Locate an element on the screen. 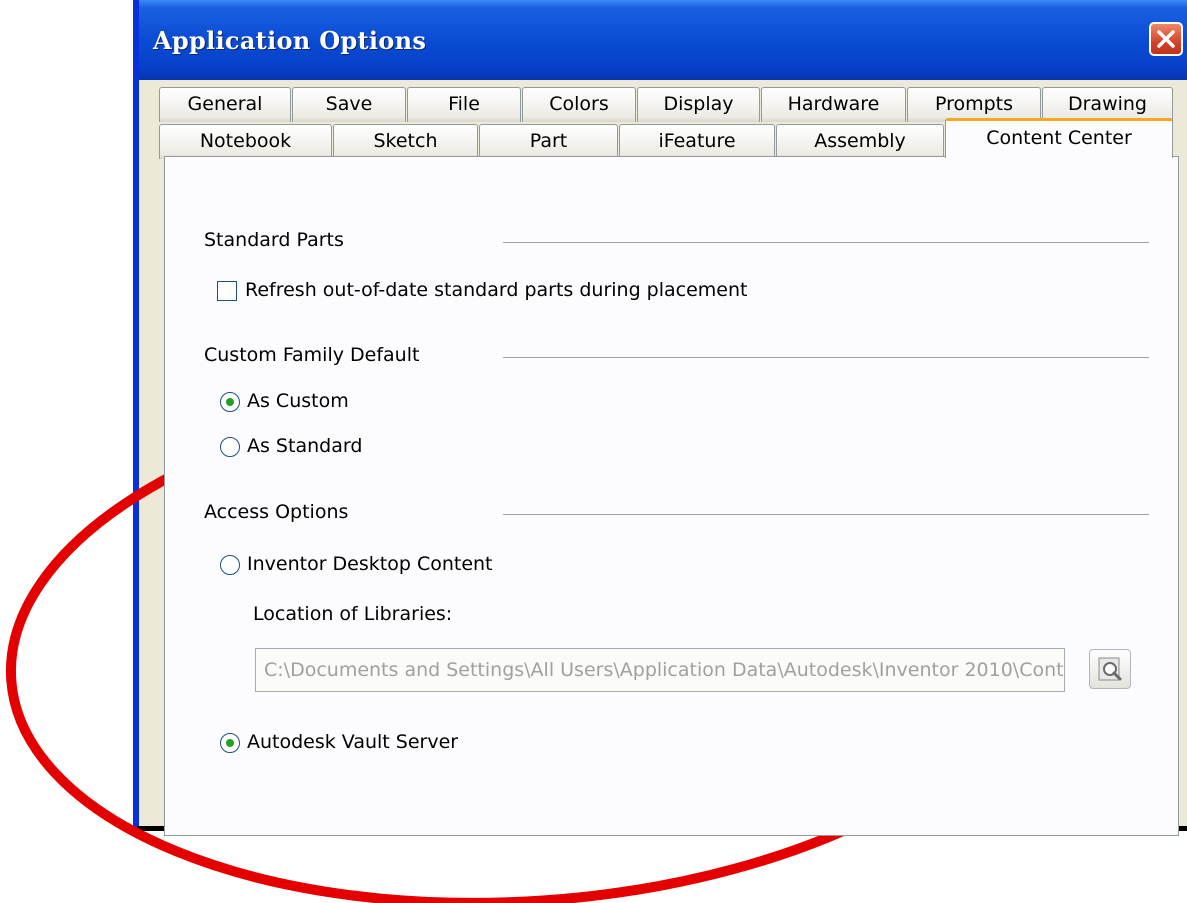 This screenshot has height=903, width=1187. vault-server-radio is located at coordinates (230, 743).